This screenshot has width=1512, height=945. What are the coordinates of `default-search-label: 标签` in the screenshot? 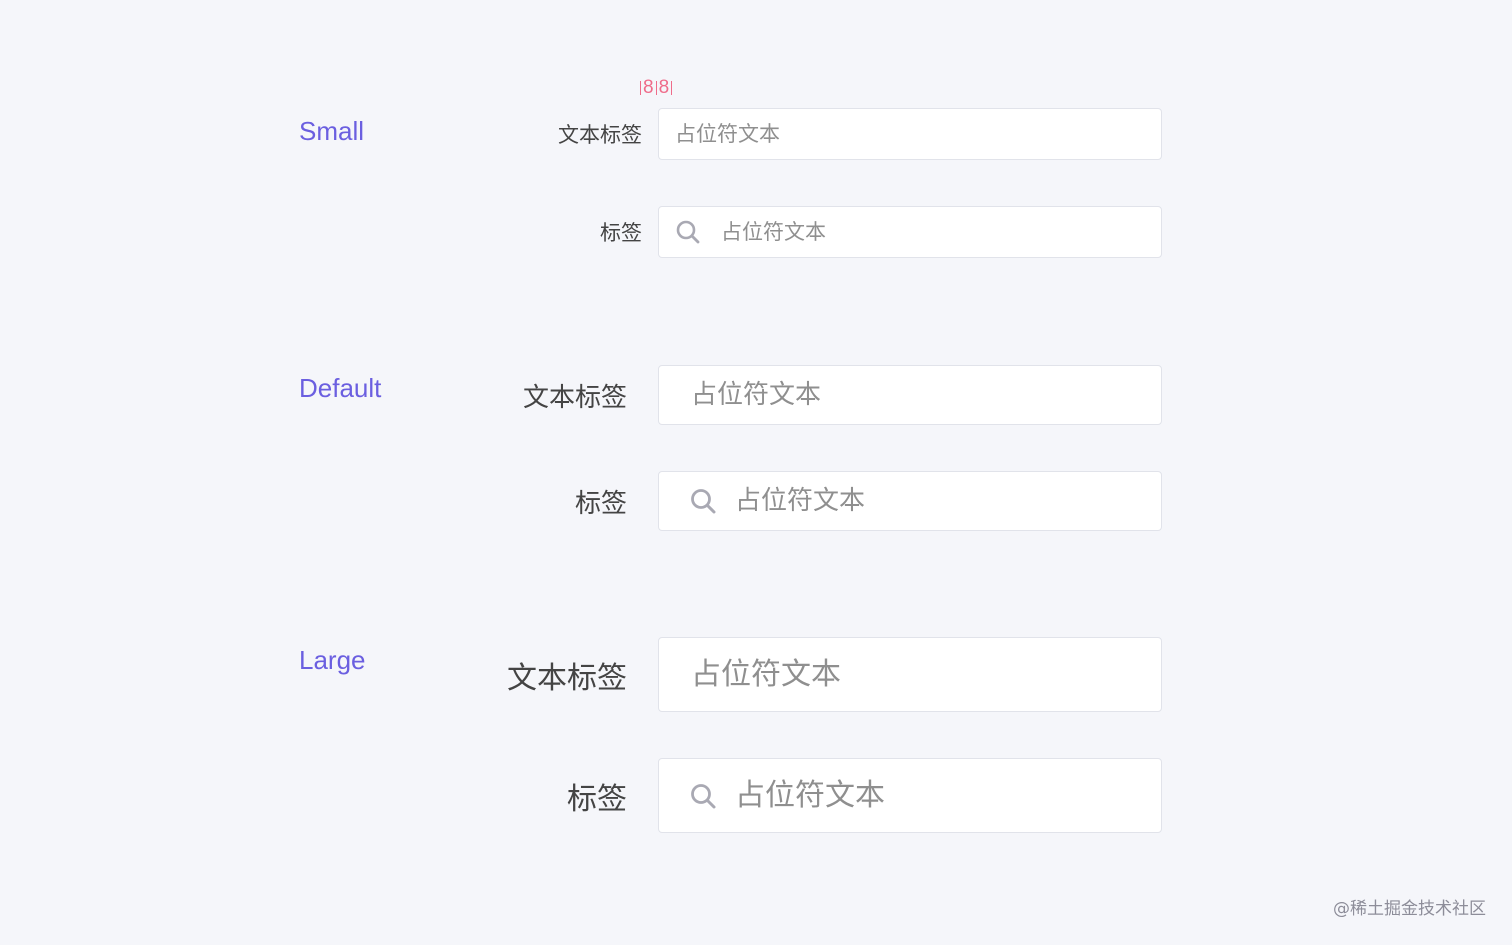 It's located at (600, 503).